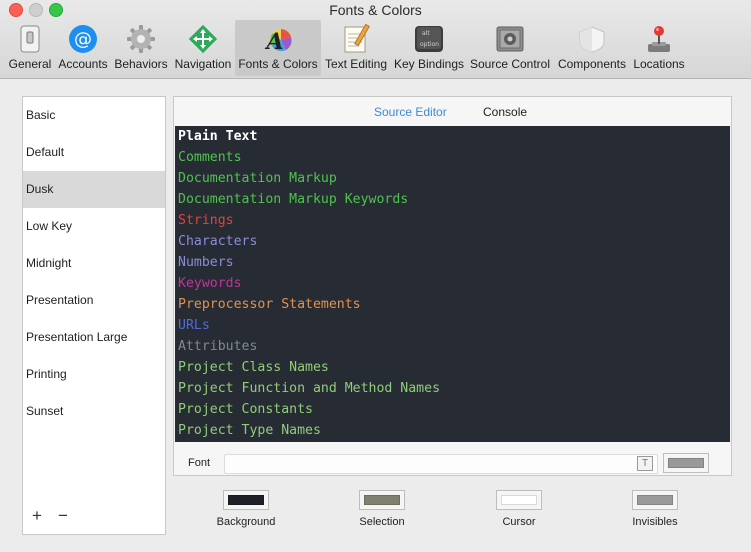 This screenshot has height=552, width=751. What do you see at coordinates (382, 522) in the screenshot?
I see `selection-label: Selection` at bounding box center [382, 522].